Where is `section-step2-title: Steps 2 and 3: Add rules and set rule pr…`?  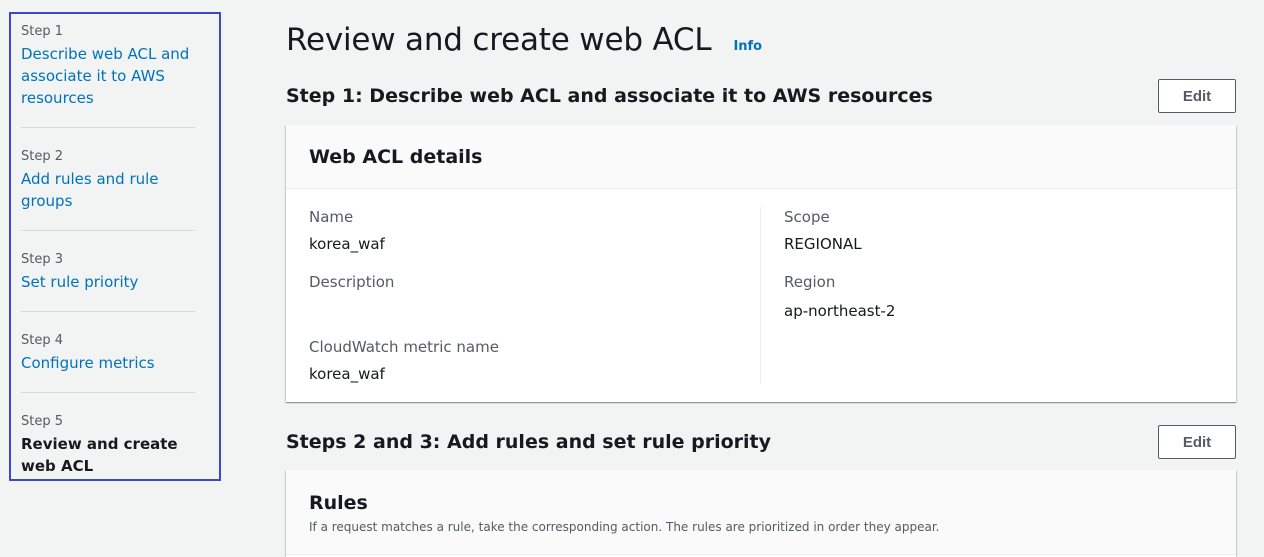
section-step2-title: Steps 2 and 3: Add rules and set rule pr… is located at coordinates (529, 442).